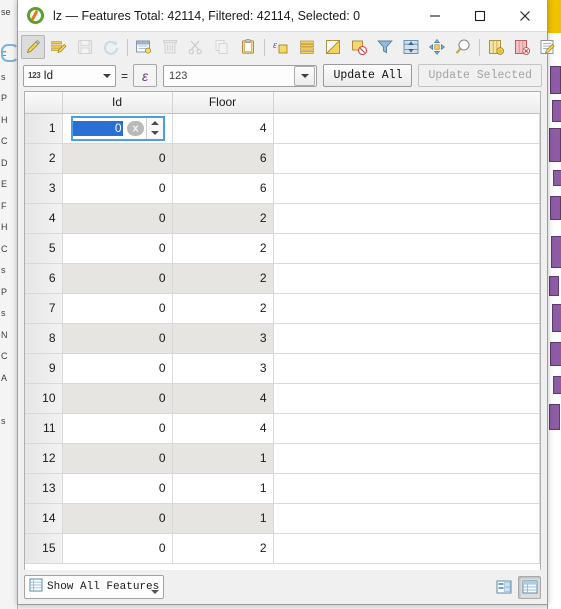 This screenshot has width=561, height=609. Describe the element at coordinates (548, 47) in the screenshot. I see `open-field-calculator-button` at that location.